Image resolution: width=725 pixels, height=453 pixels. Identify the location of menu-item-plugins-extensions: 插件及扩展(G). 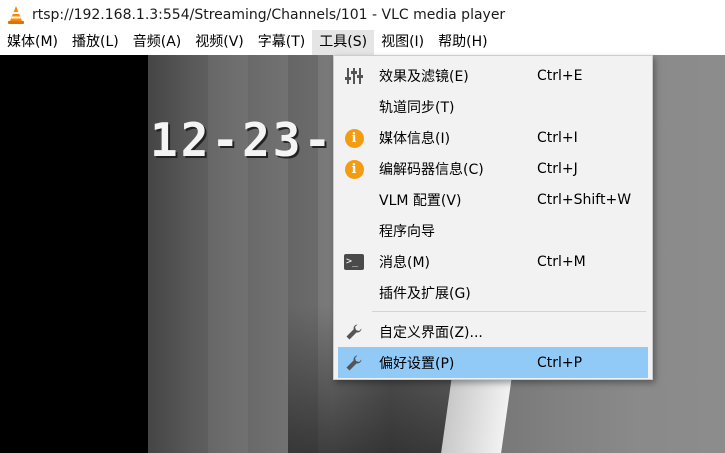
(493, 292).